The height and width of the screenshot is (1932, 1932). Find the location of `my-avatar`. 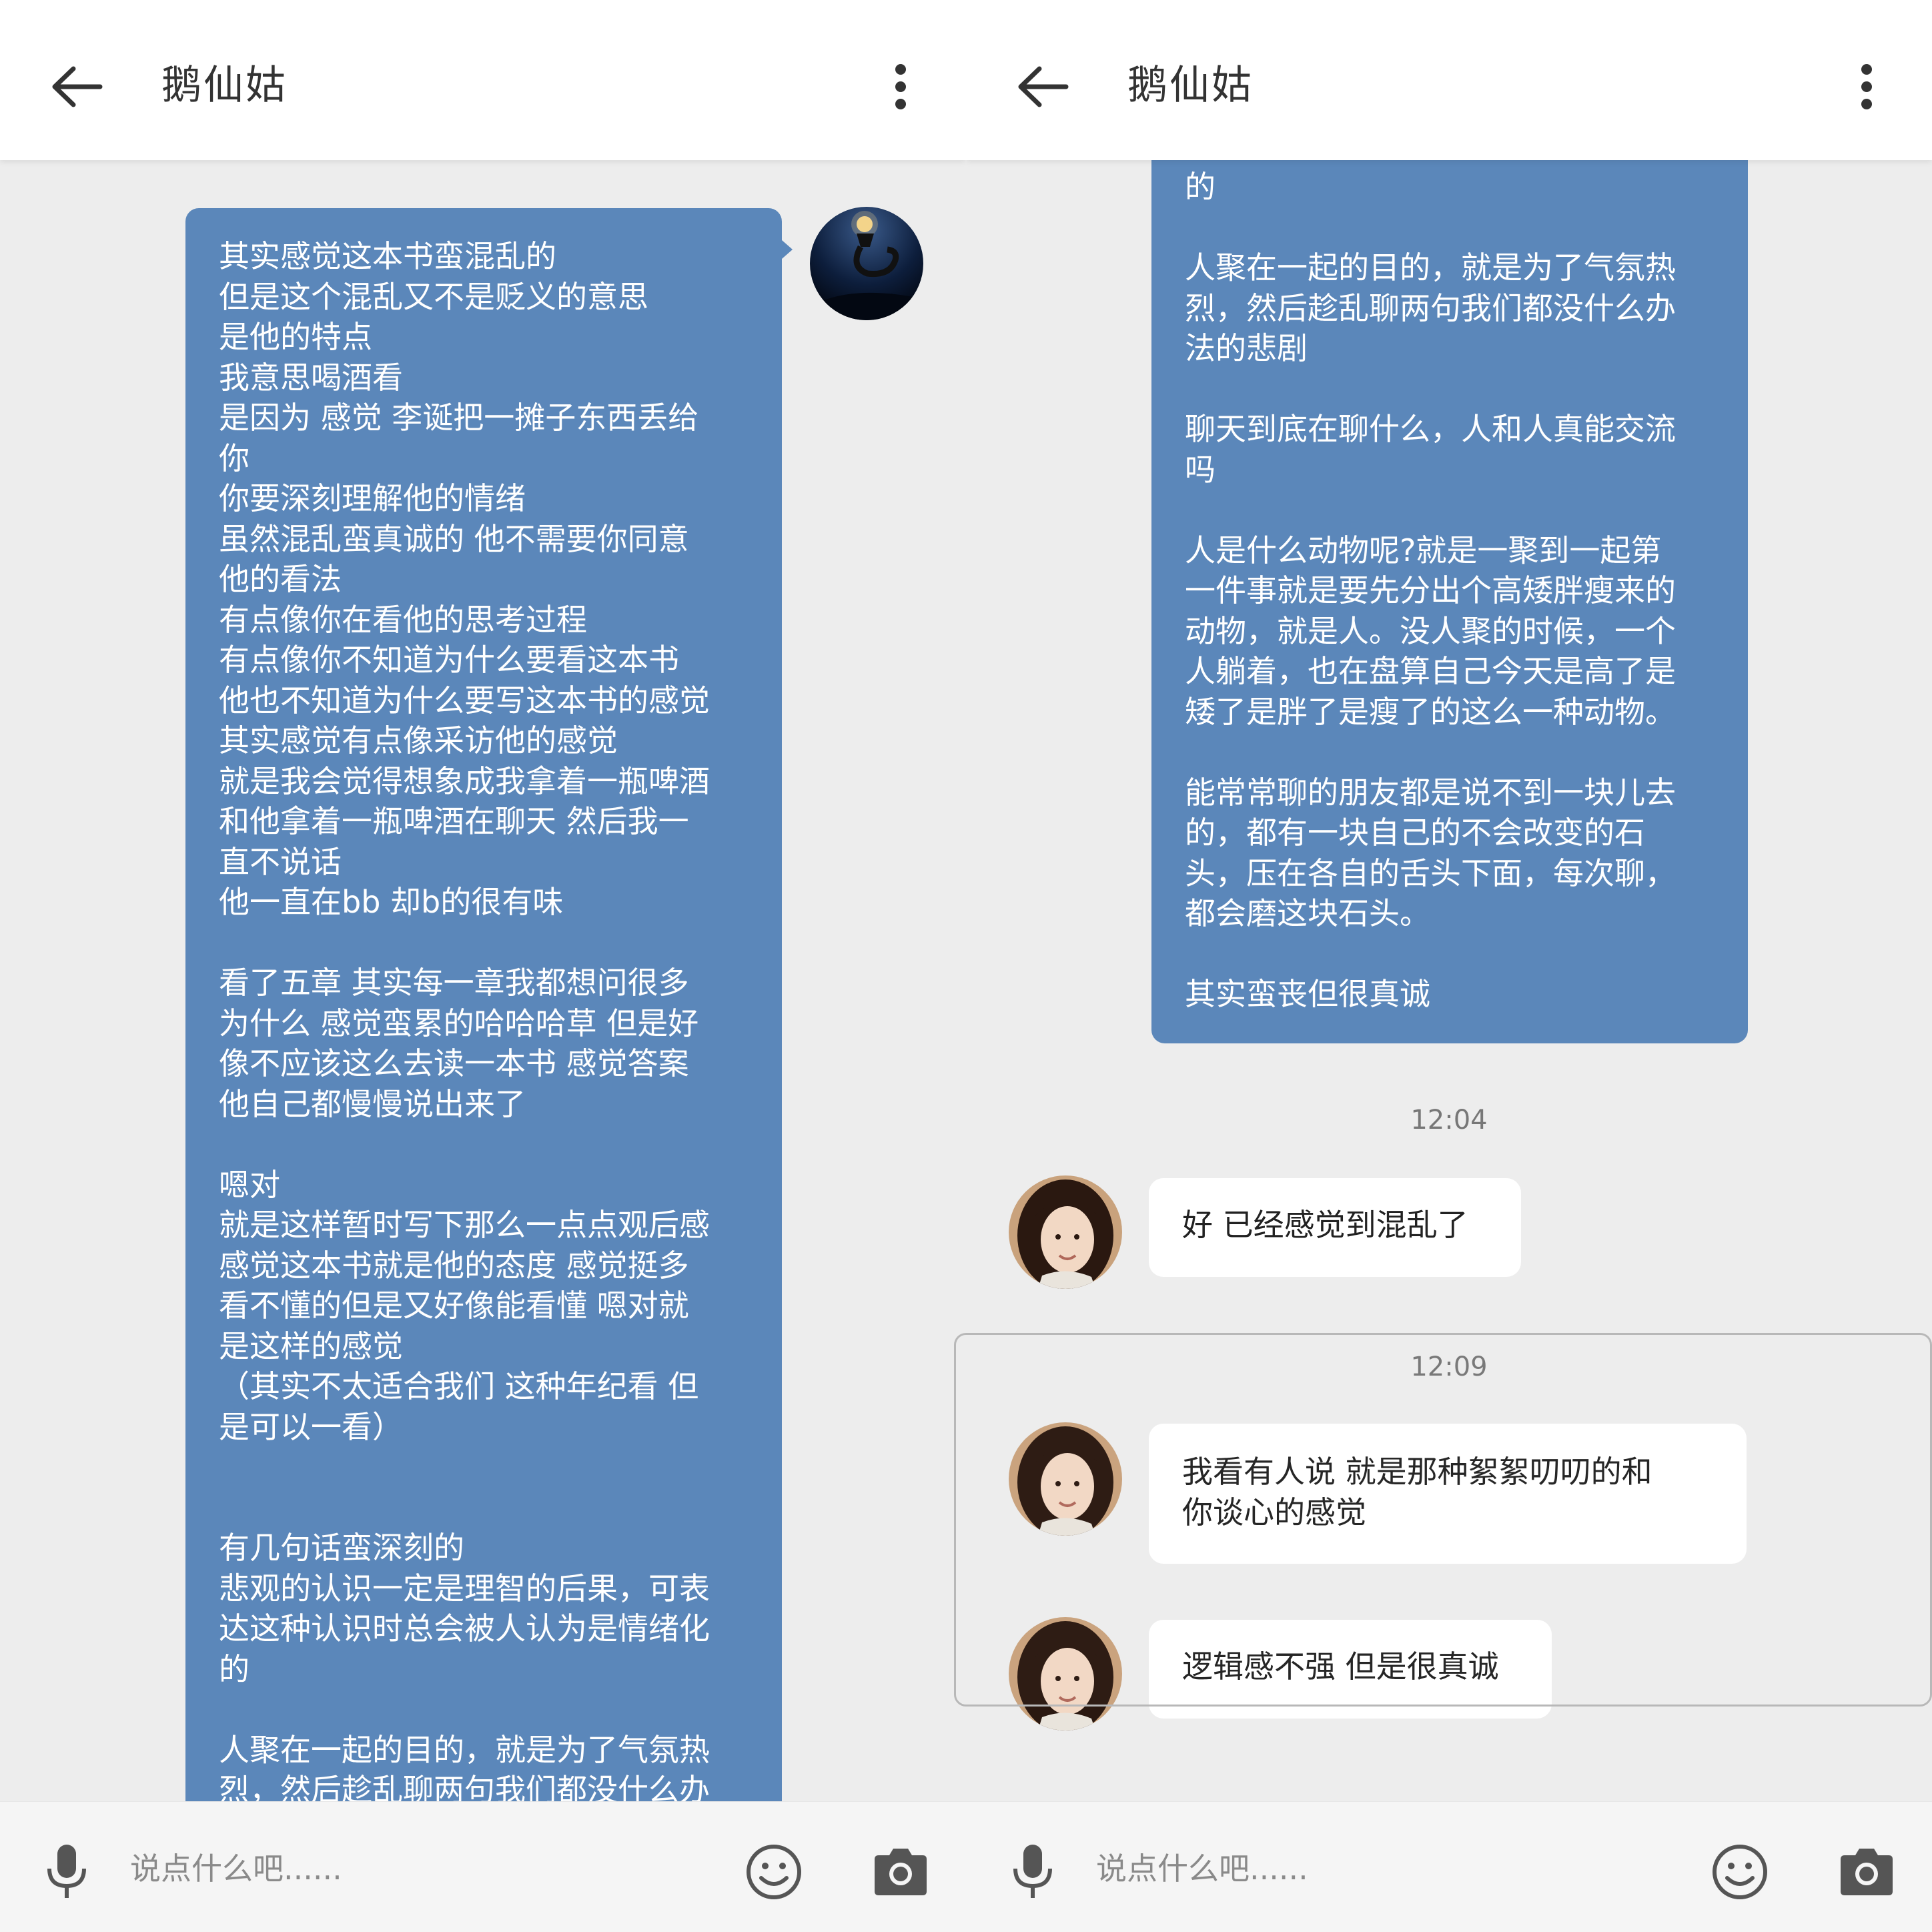

my-avatar is located at coordinates (866, 263).